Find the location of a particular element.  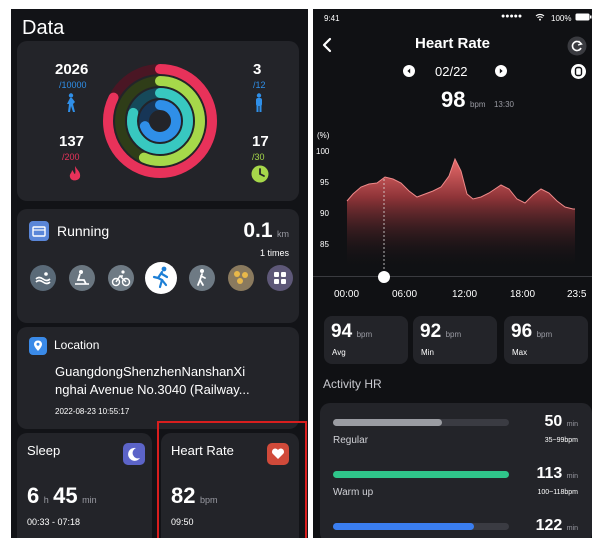

sleep-card: Sleep 6 h 45 min 00:33 - 07:18 is located at coordinates (84, 485).